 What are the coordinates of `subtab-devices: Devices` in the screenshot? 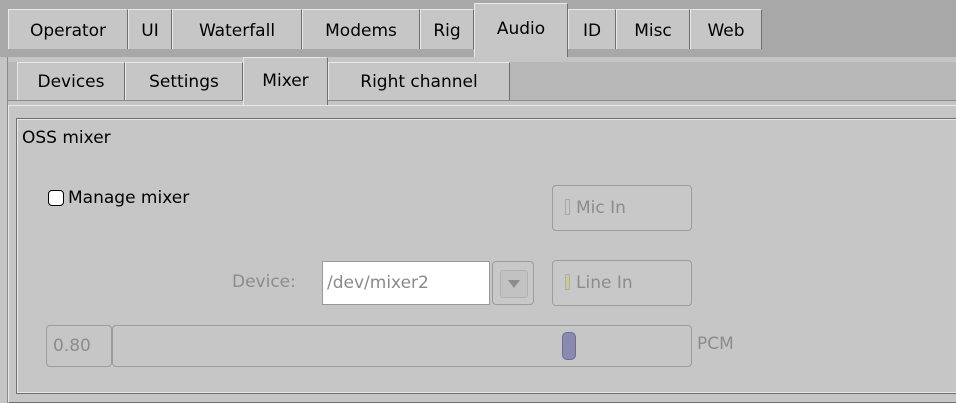 It's located at (71, 81).